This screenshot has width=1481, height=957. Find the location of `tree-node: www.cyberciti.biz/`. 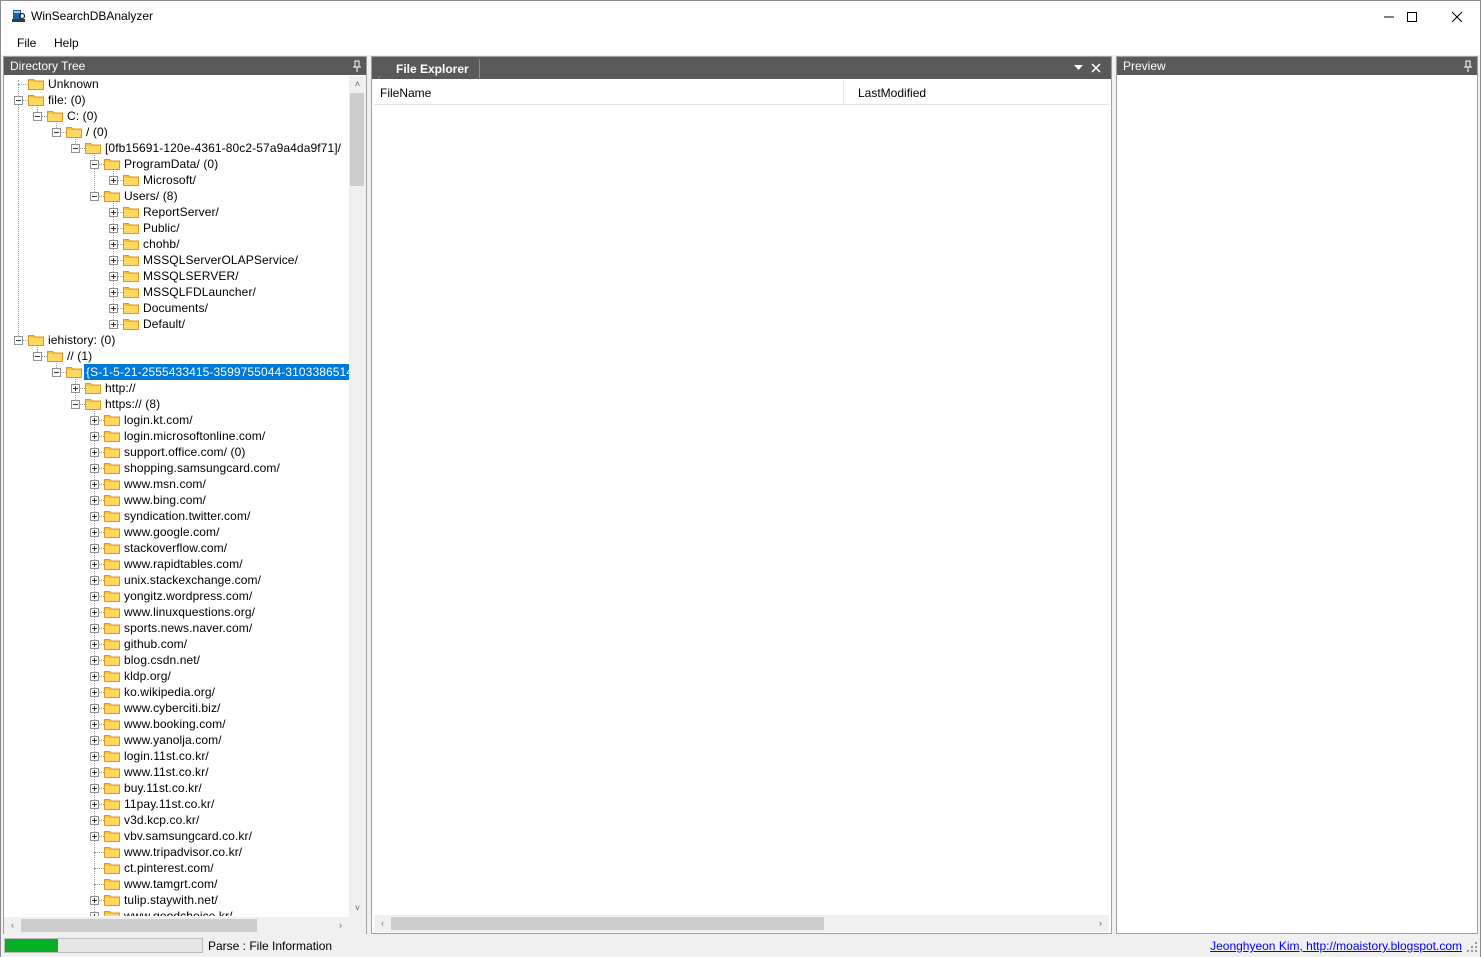

tree-node: www.cyberciti.biz/ is located at coordinates (178, 708).